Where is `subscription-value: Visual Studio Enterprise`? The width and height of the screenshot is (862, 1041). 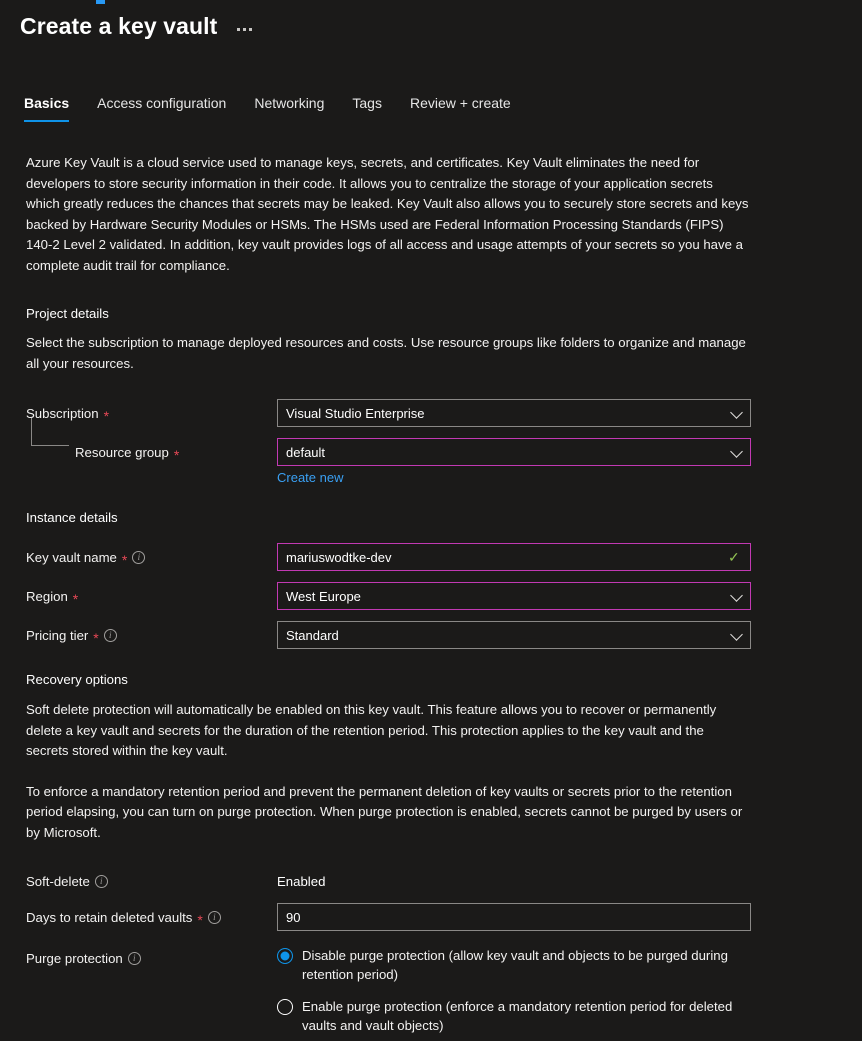
subscription-value: Visual Studio Enterprise is located at coordinates (355, 413).